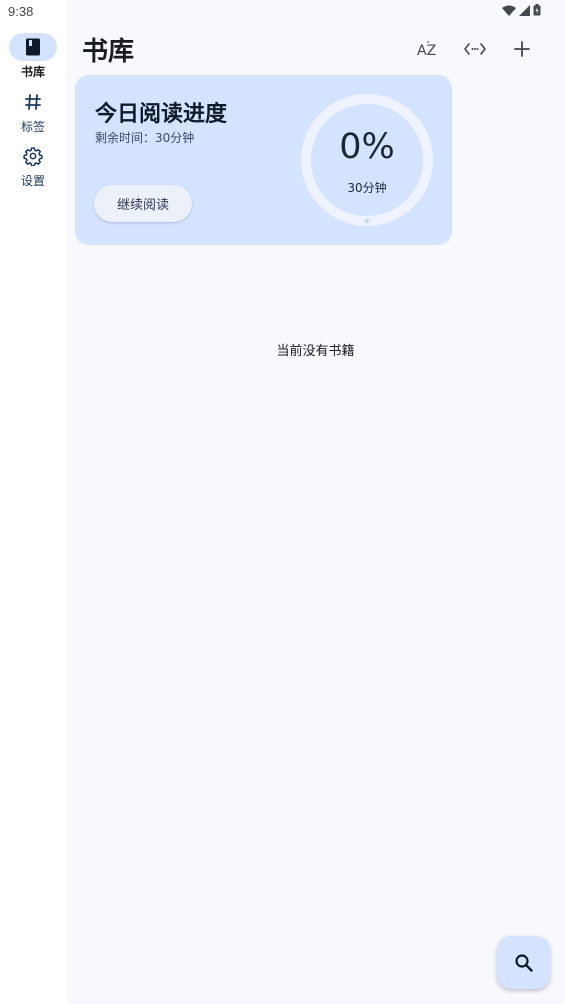 This screenshot has width=565, height=1004. I want to click on progress-ring: 0% 30分钟, so click(367, 160).